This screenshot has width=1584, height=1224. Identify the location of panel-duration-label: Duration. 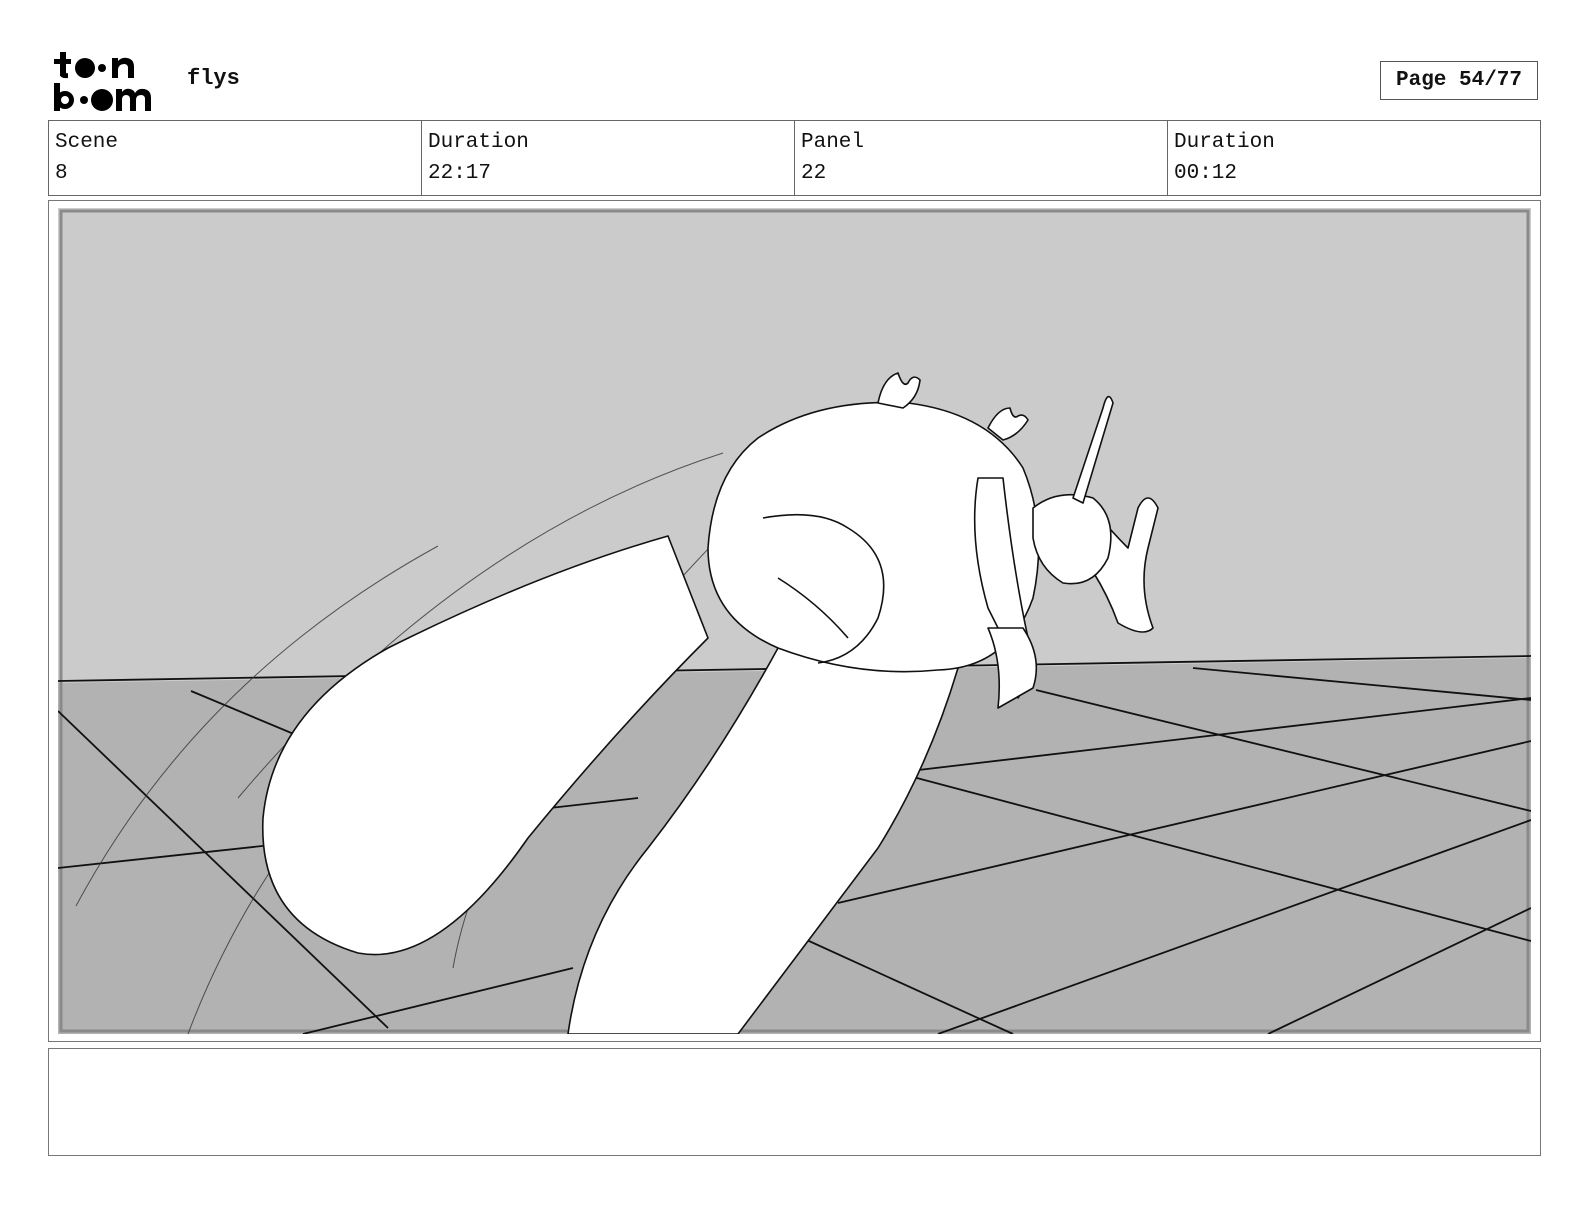
(1224, 142).